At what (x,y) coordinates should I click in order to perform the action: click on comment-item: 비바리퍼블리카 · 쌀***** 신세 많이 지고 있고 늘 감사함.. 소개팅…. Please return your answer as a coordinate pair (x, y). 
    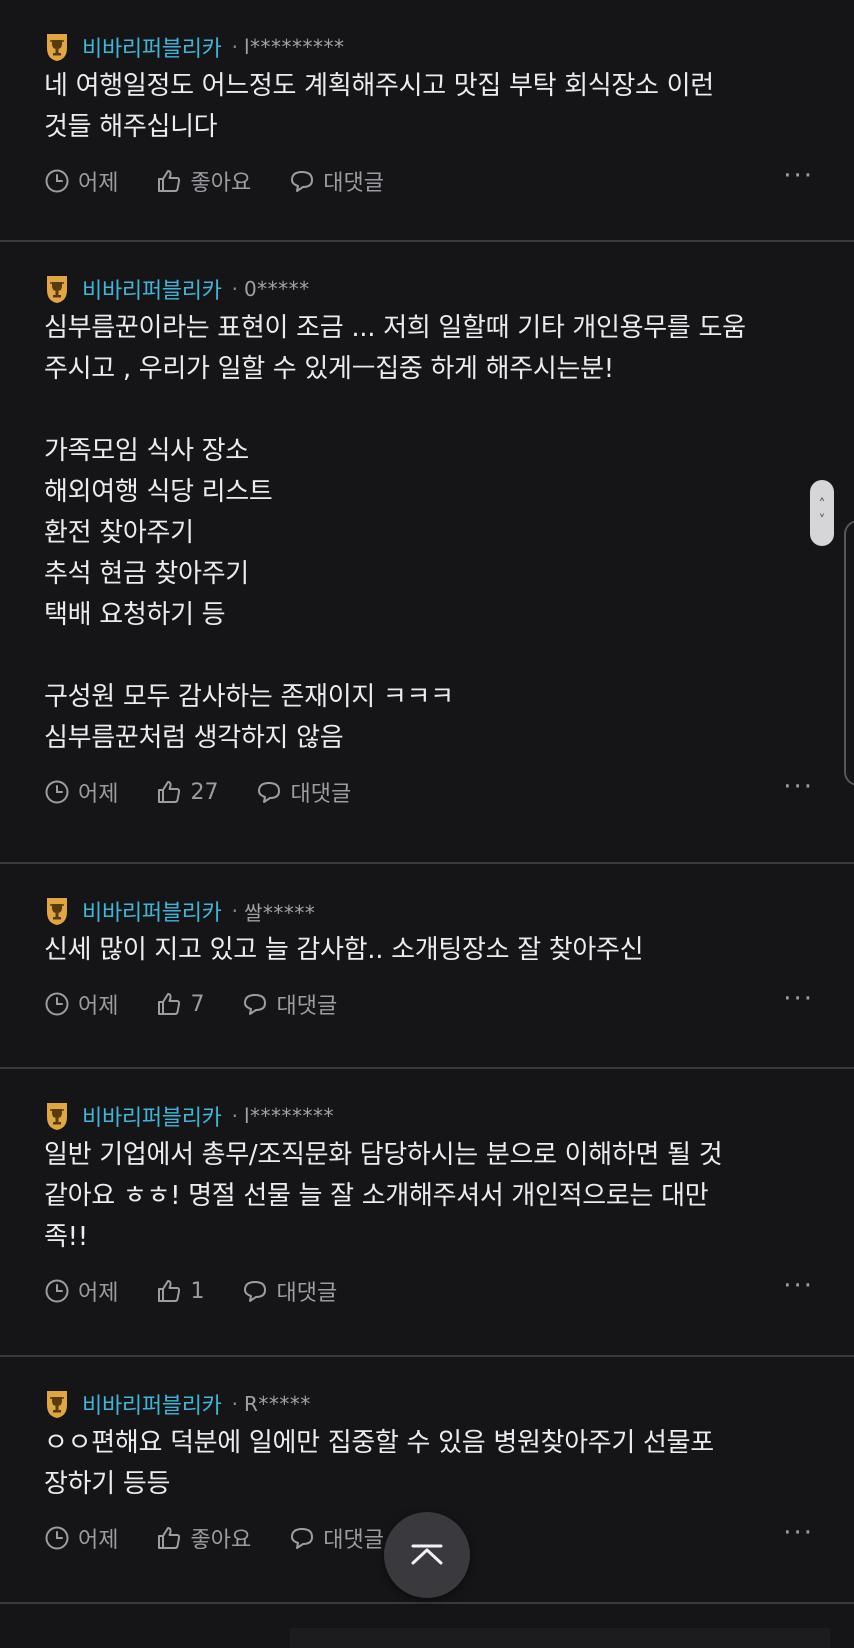
    Looking at the image, I should click on (427, 966).